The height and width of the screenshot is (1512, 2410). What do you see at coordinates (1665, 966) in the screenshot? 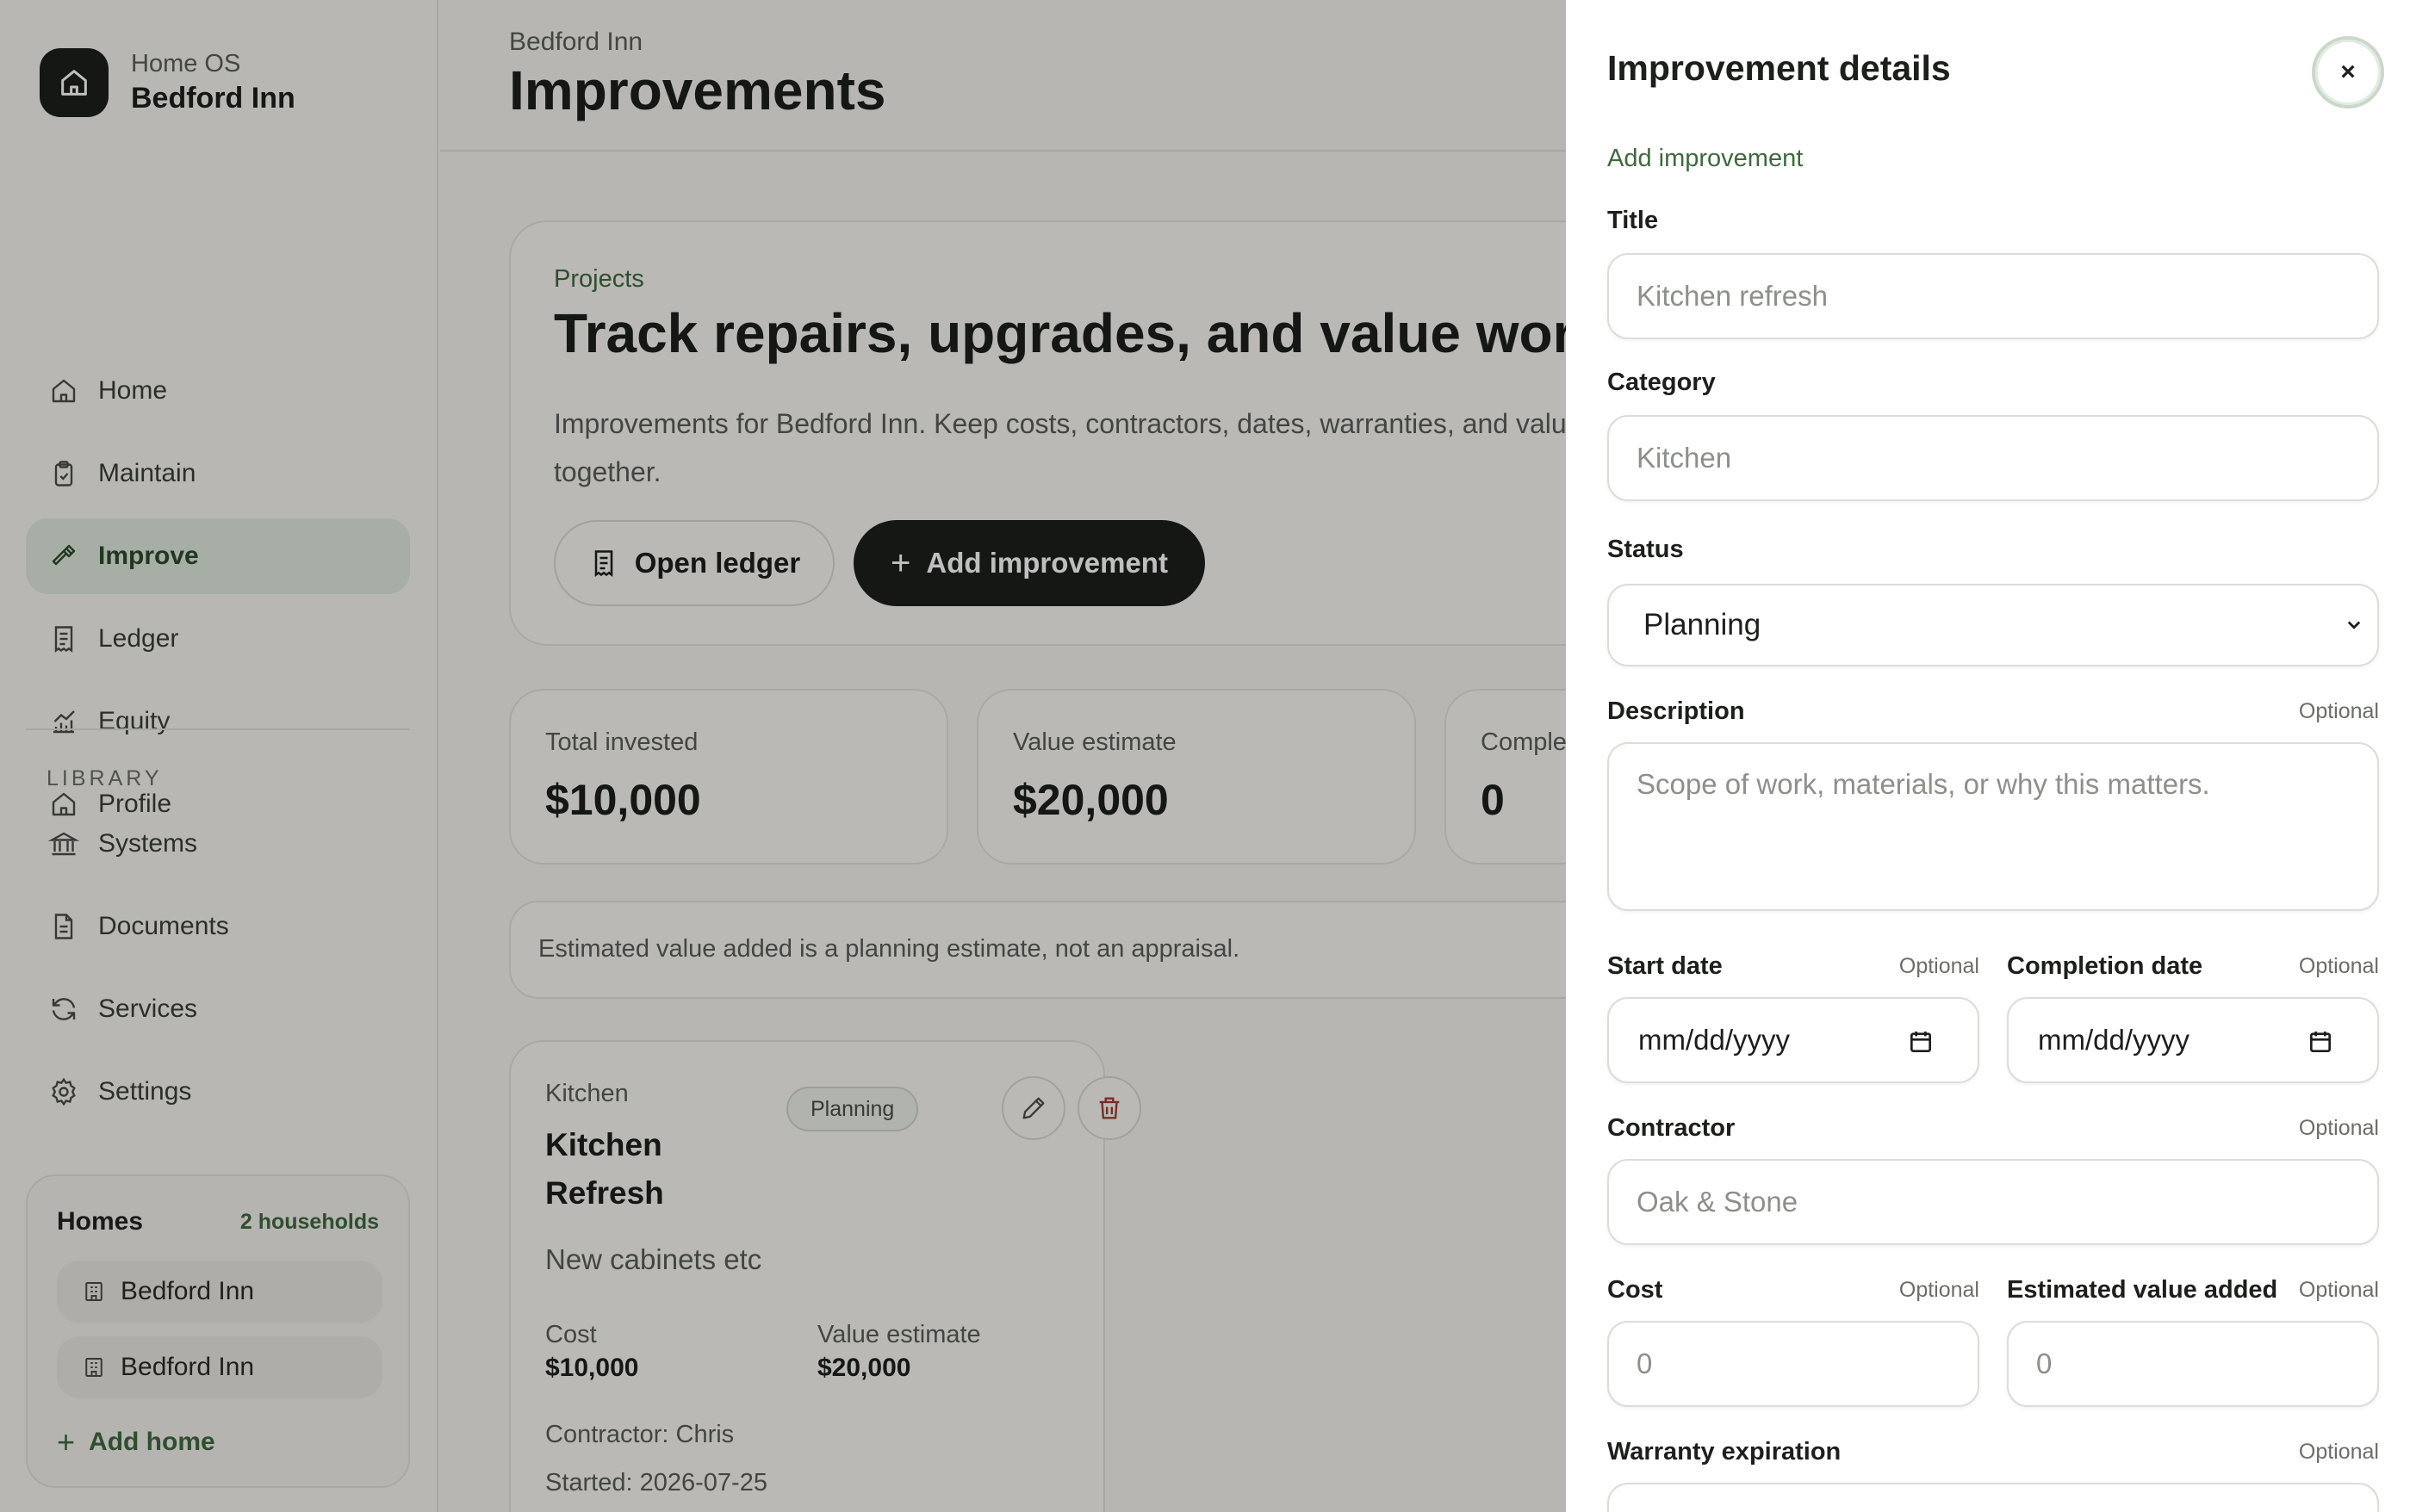
I see `start-date-label: Start date` at bounding box center [1665, 966].